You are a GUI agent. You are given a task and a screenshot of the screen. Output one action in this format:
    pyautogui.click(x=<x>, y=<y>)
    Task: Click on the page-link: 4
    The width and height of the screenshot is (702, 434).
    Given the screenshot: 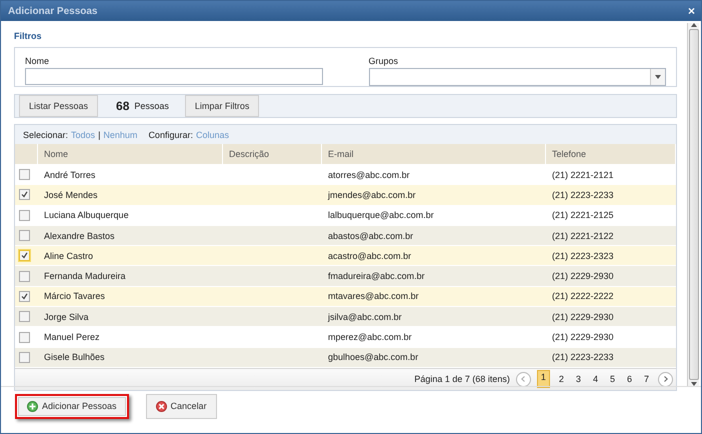 What is the action you would take?
    pyautogui.click(x=595, y=379)
    